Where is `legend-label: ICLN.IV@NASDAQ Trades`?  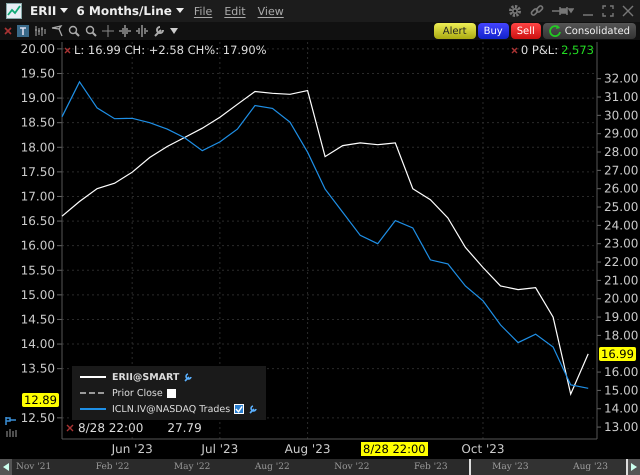 legend-label: ICLN.IV@NASDAQ Trades is located at coordinates (171, 409).